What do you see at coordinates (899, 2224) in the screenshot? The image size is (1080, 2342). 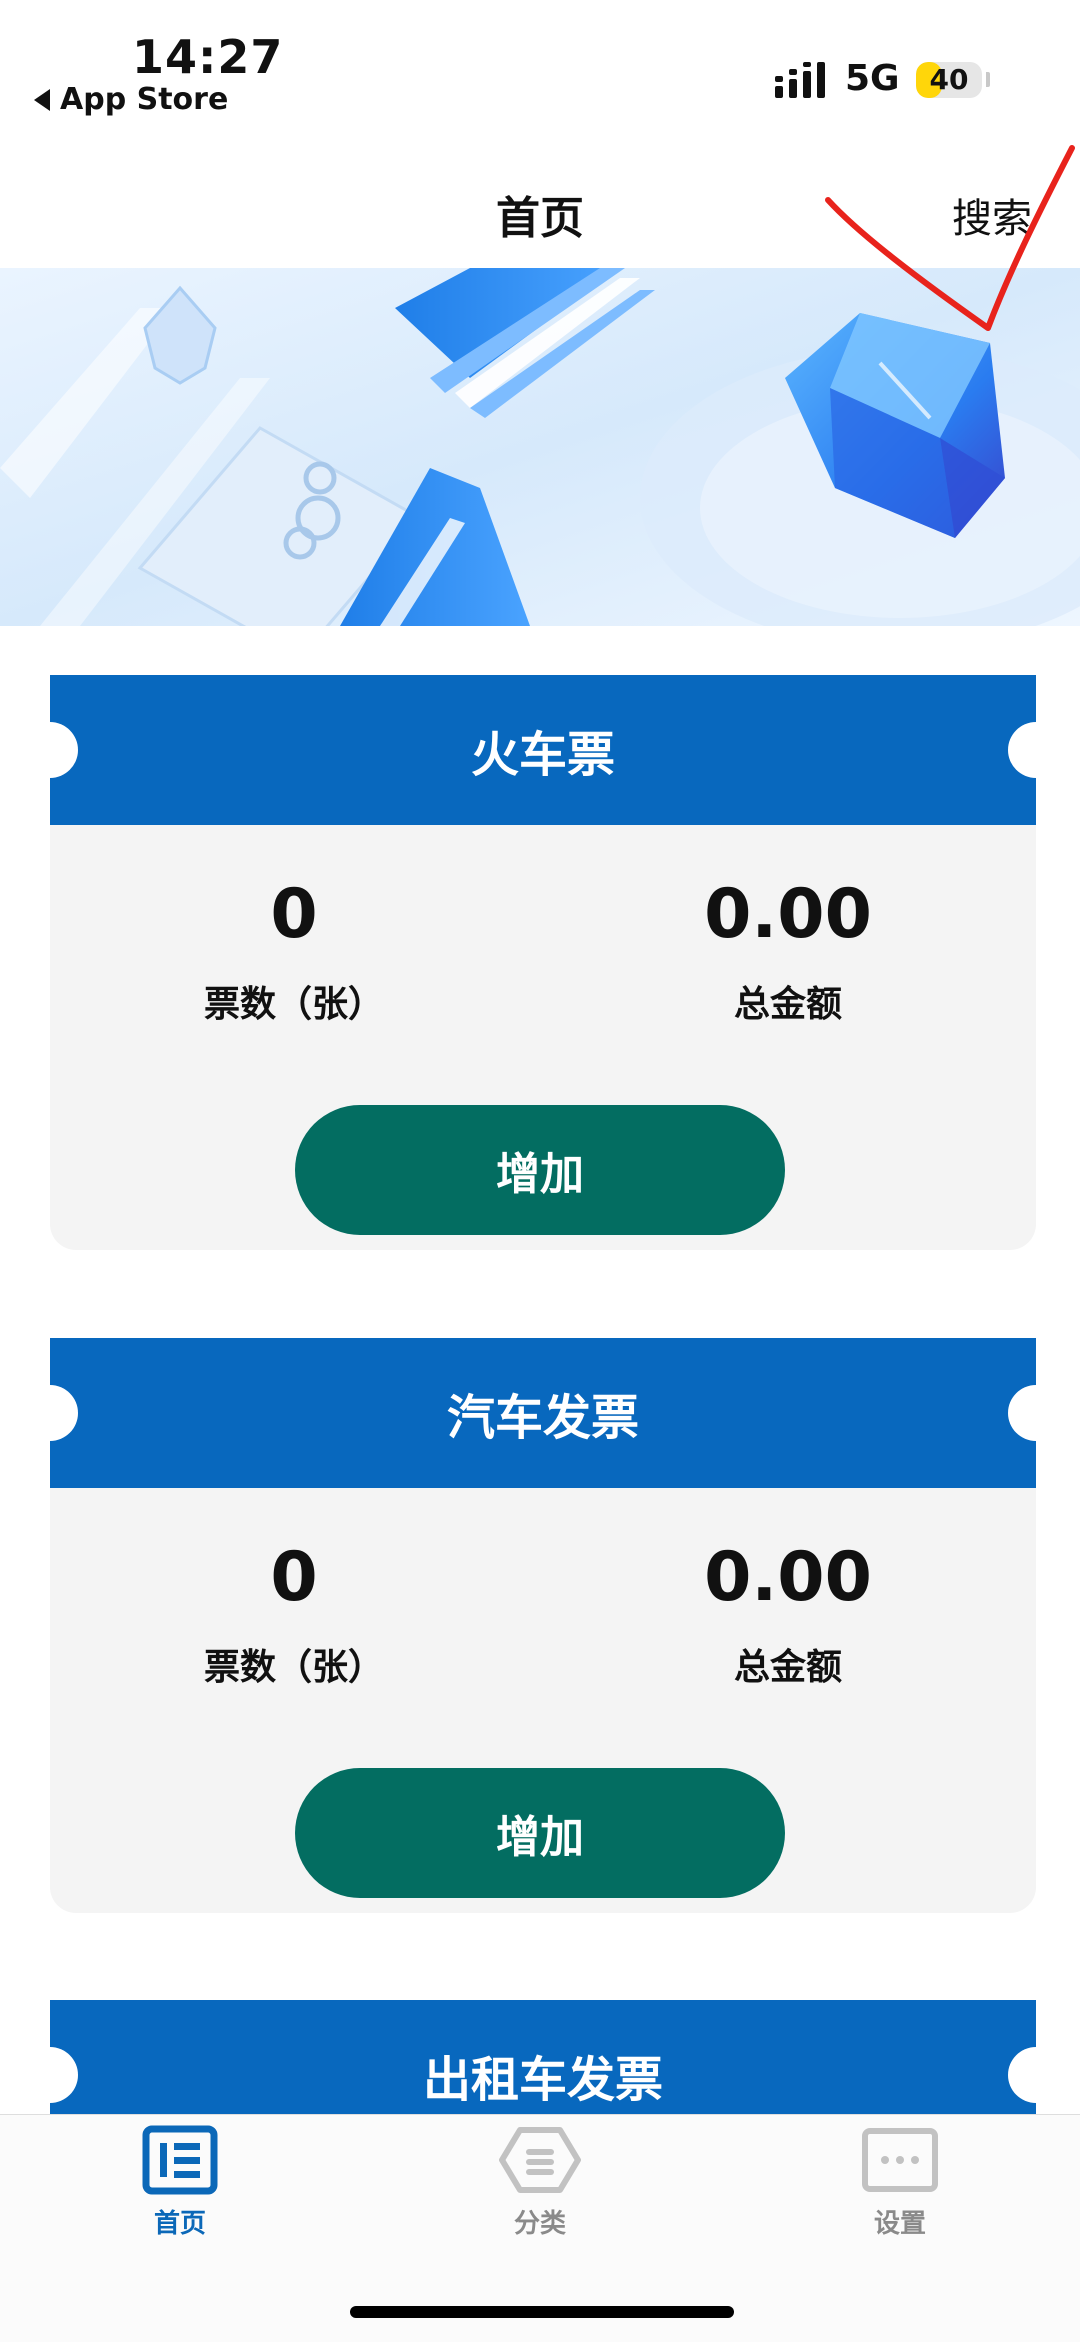 I see `tab-label: 设置` at bounding box center [899, 2224].